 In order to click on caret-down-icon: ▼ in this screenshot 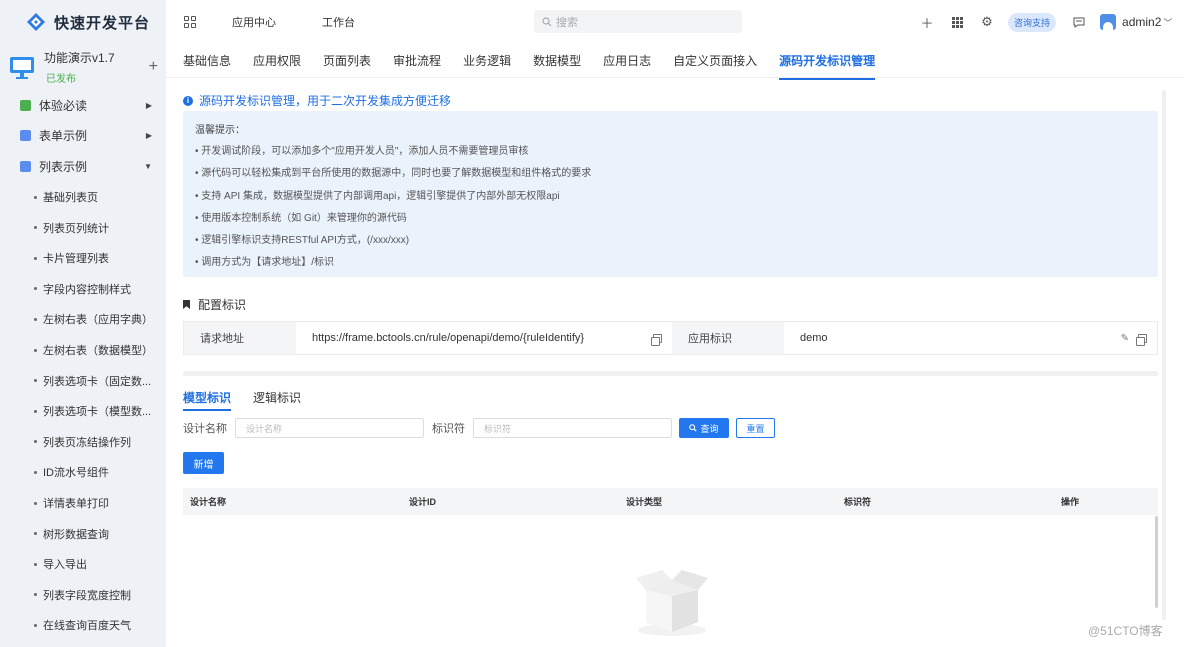, I will do `click(148, 166)`.